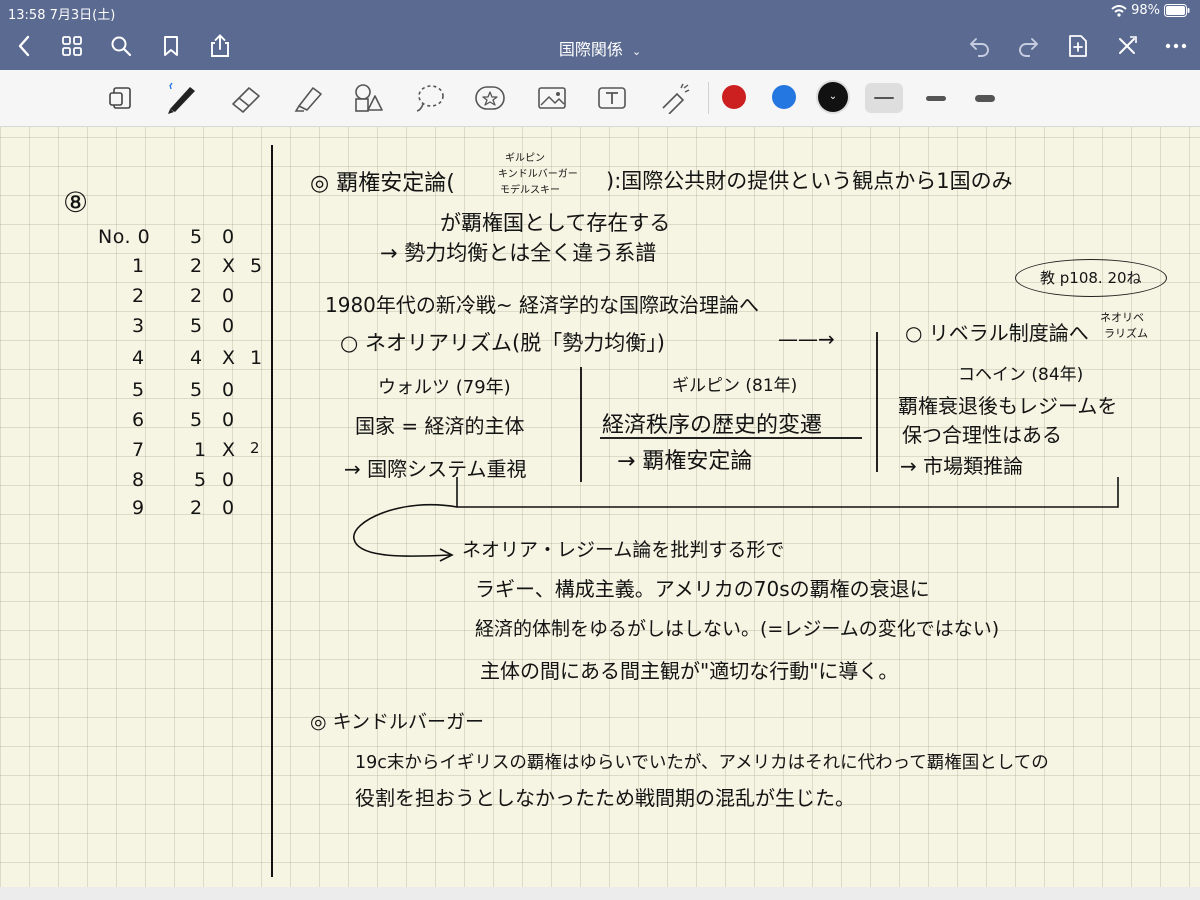 This screenshot has width=1200, height=900. I want to click on lasso-icon, so click(430, 98).